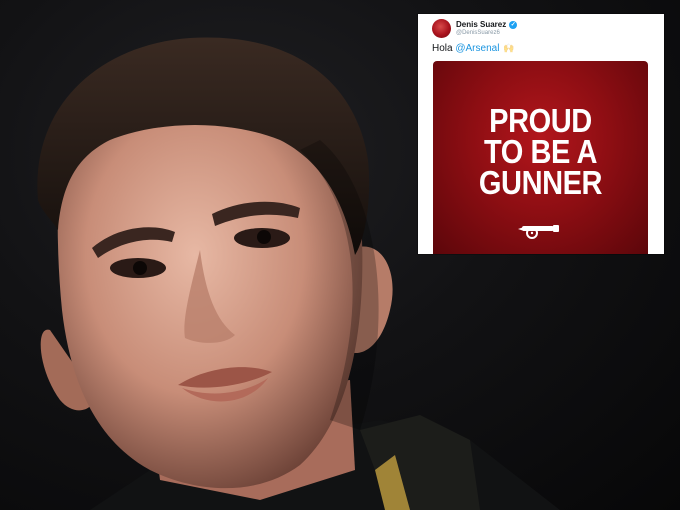 Image resolution: width=680 pixels, height=510 pixels. Describe the element at coordinates (509, 48) in the screenshot. I see `raised-hands-icon: 🙌` at that location.